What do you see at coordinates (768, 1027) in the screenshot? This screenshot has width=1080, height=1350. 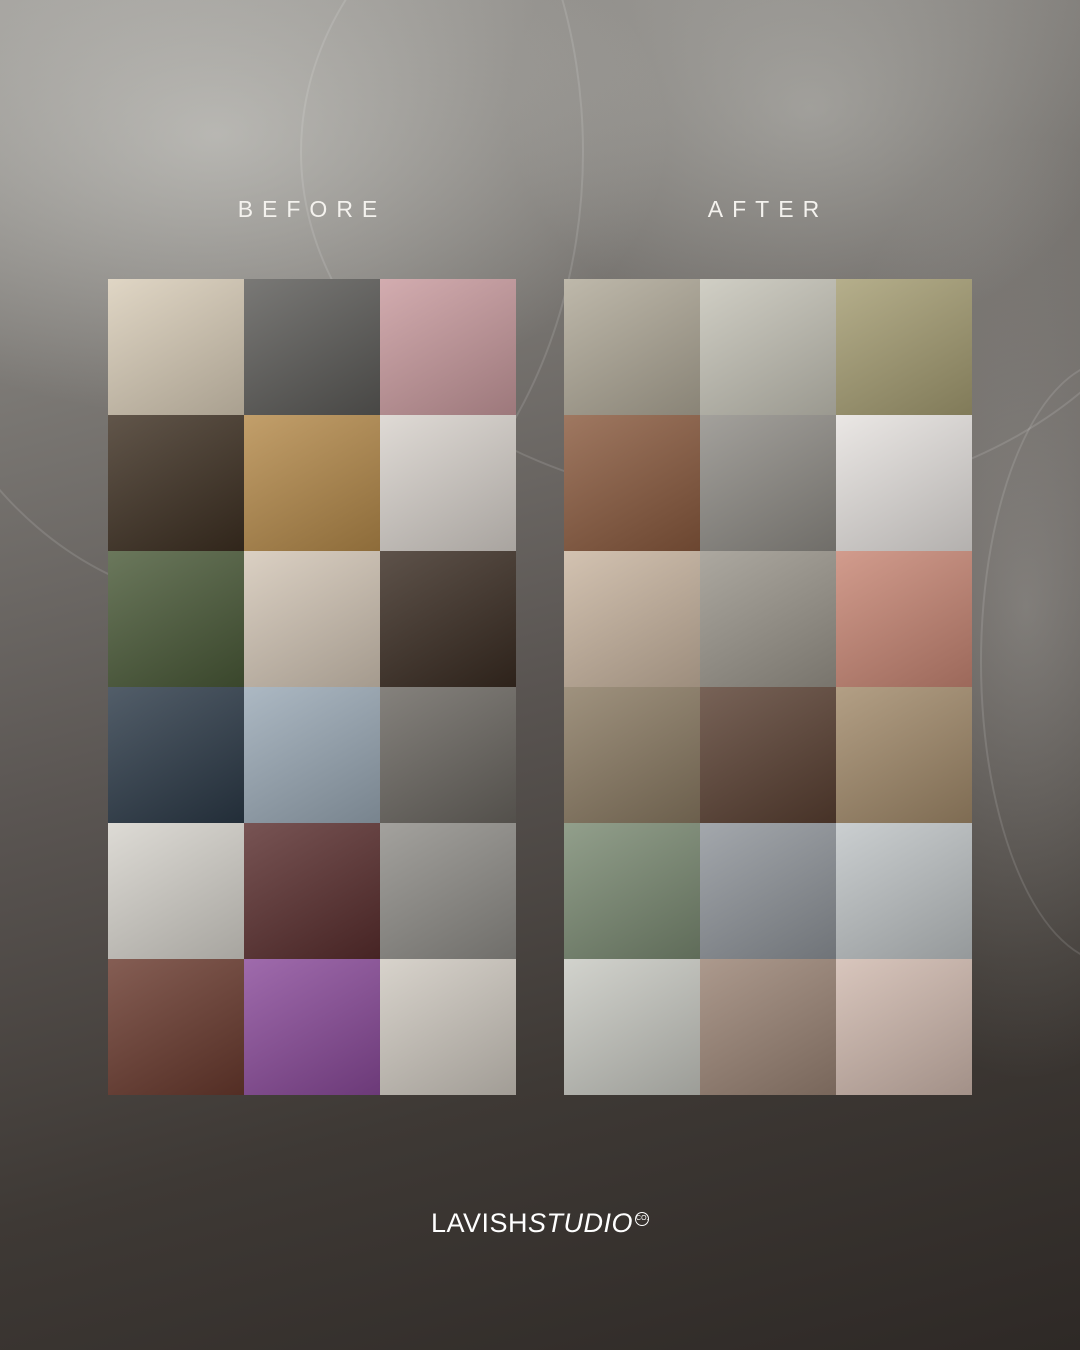 I see `bride-embrace-photo` at bounding box center [768, 1027].